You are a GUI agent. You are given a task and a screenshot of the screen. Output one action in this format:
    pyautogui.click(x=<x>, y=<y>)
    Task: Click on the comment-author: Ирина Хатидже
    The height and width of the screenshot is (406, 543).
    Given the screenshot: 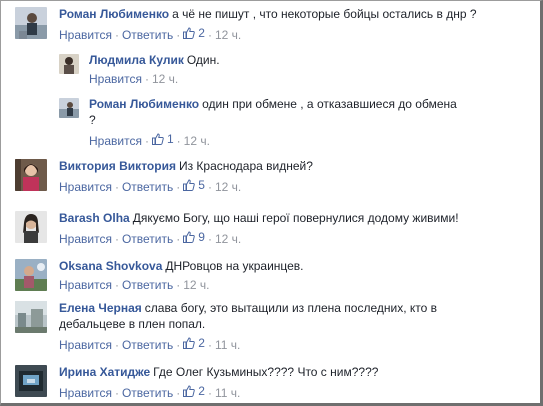 What is the action you would take?
    pyautogui.click(x=104, y=372)
    